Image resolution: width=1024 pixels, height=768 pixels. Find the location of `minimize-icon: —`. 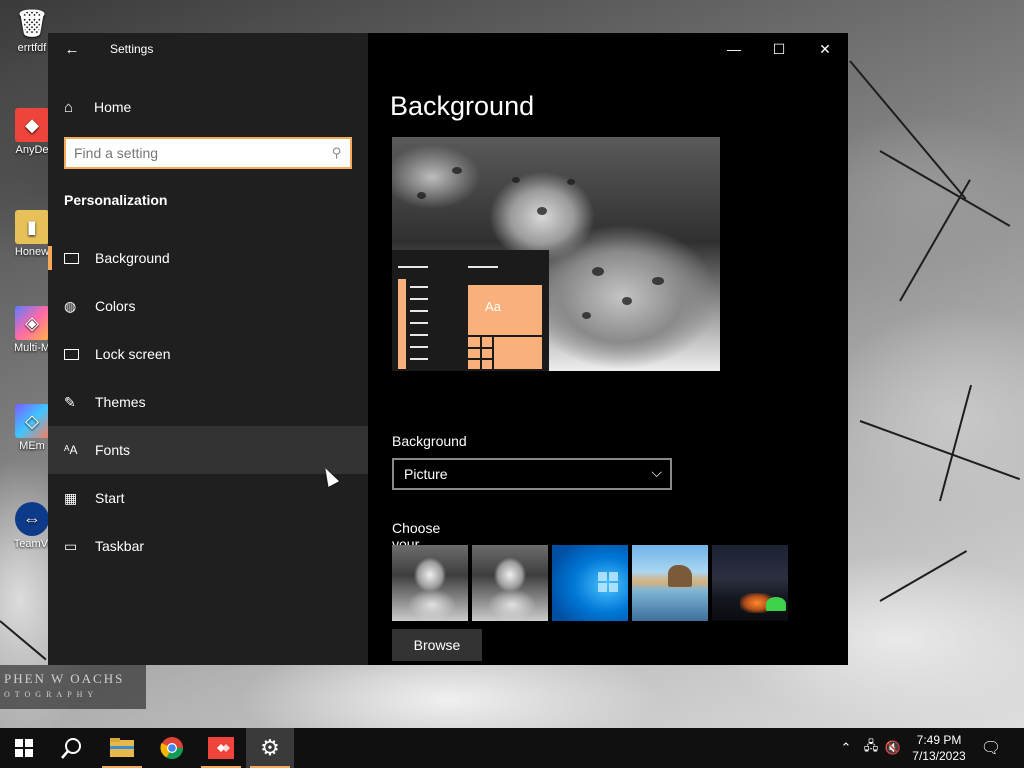

minimize-icon: — is located at coordinates (734, 49).